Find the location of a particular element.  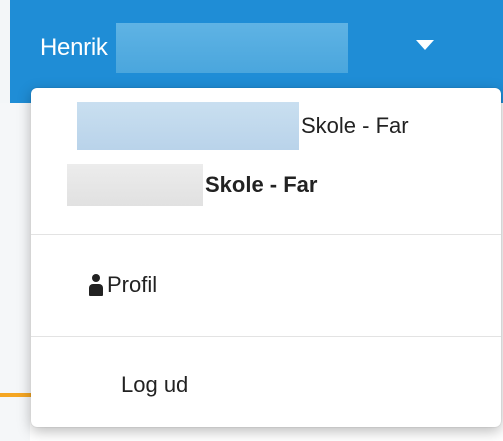

accent-underline is located at coordinates (16, 395).